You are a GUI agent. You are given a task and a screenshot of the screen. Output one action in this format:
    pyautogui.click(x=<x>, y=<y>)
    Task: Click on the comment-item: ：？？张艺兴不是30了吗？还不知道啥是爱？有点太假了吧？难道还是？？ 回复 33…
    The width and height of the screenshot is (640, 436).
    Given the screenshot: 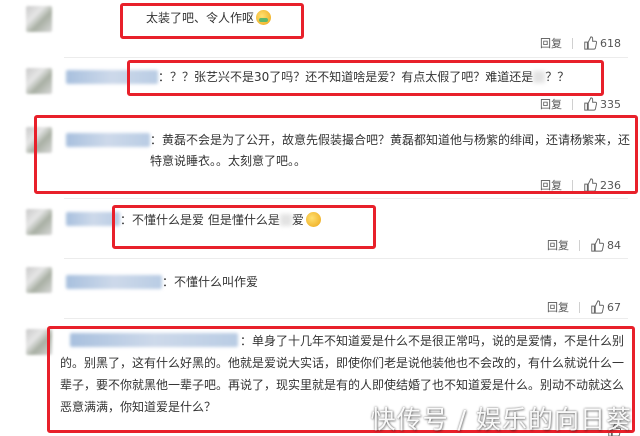 What is the action you would take?
    pyautogui.click(x=320, y=87)
    